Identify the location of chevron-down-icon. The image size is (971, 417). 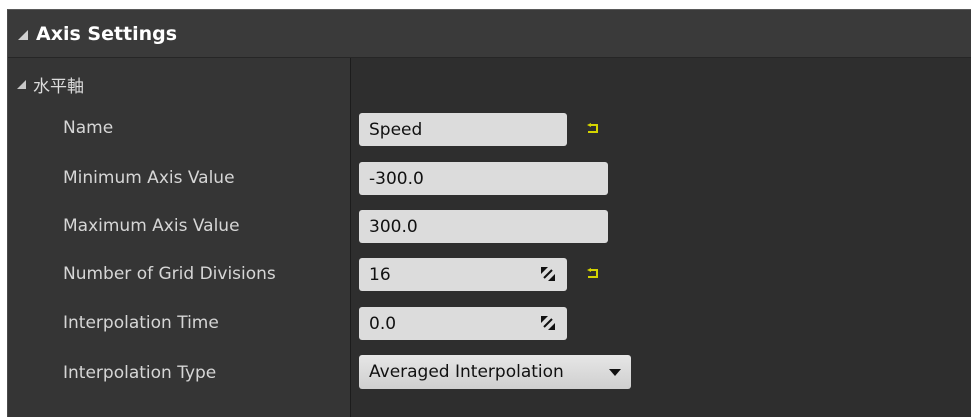
(615, 372).